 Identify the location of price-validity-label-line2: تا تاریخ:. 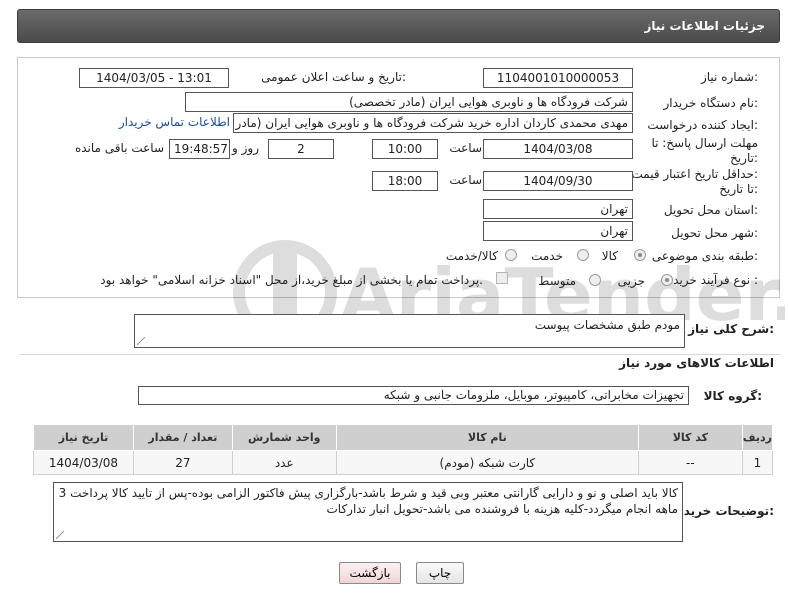
(738, 189).